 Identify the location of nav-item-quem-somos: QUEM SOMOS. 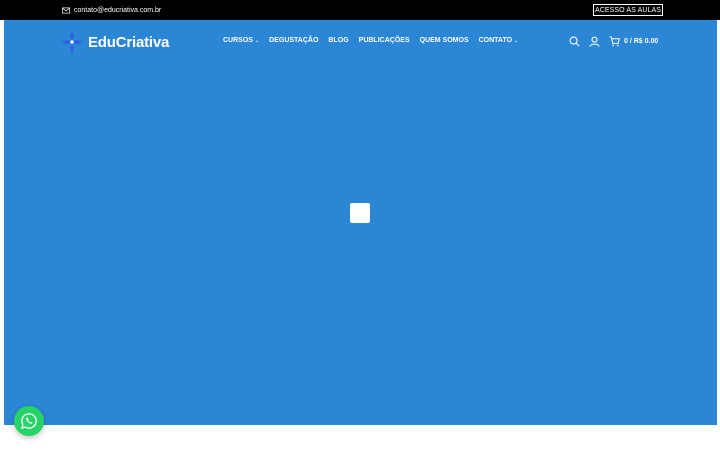
(444, 40).